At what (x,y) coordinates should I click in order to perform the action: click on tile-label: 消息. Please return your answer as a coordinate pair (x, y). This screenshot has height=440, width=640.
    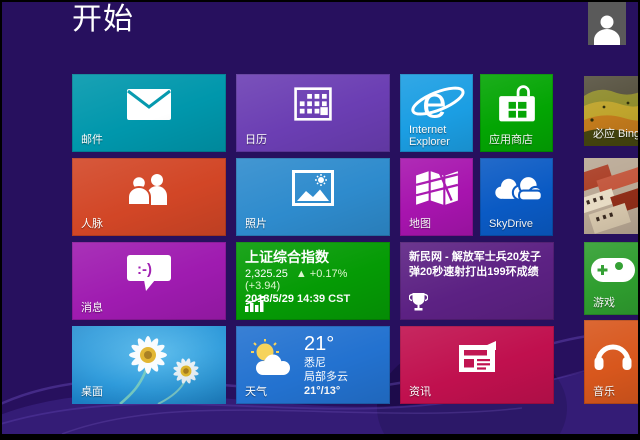
    Looking at the image, I should click on (92, 308).